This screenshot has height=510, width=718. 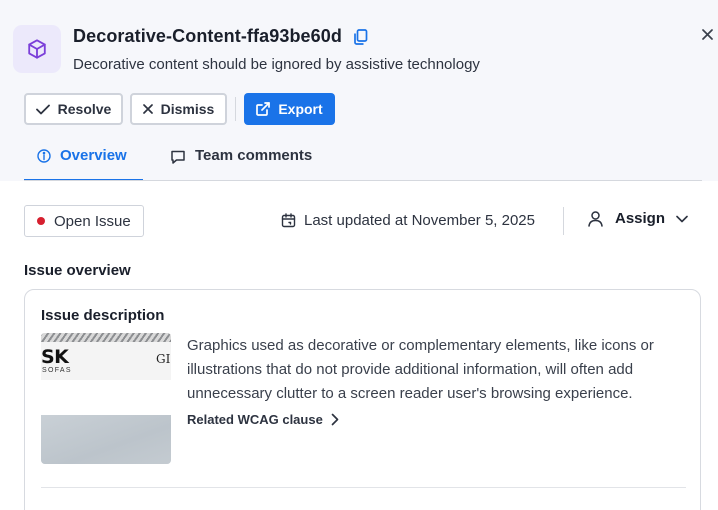 I want to click on resolve-button: Resolve, so click(x=73, y=109).